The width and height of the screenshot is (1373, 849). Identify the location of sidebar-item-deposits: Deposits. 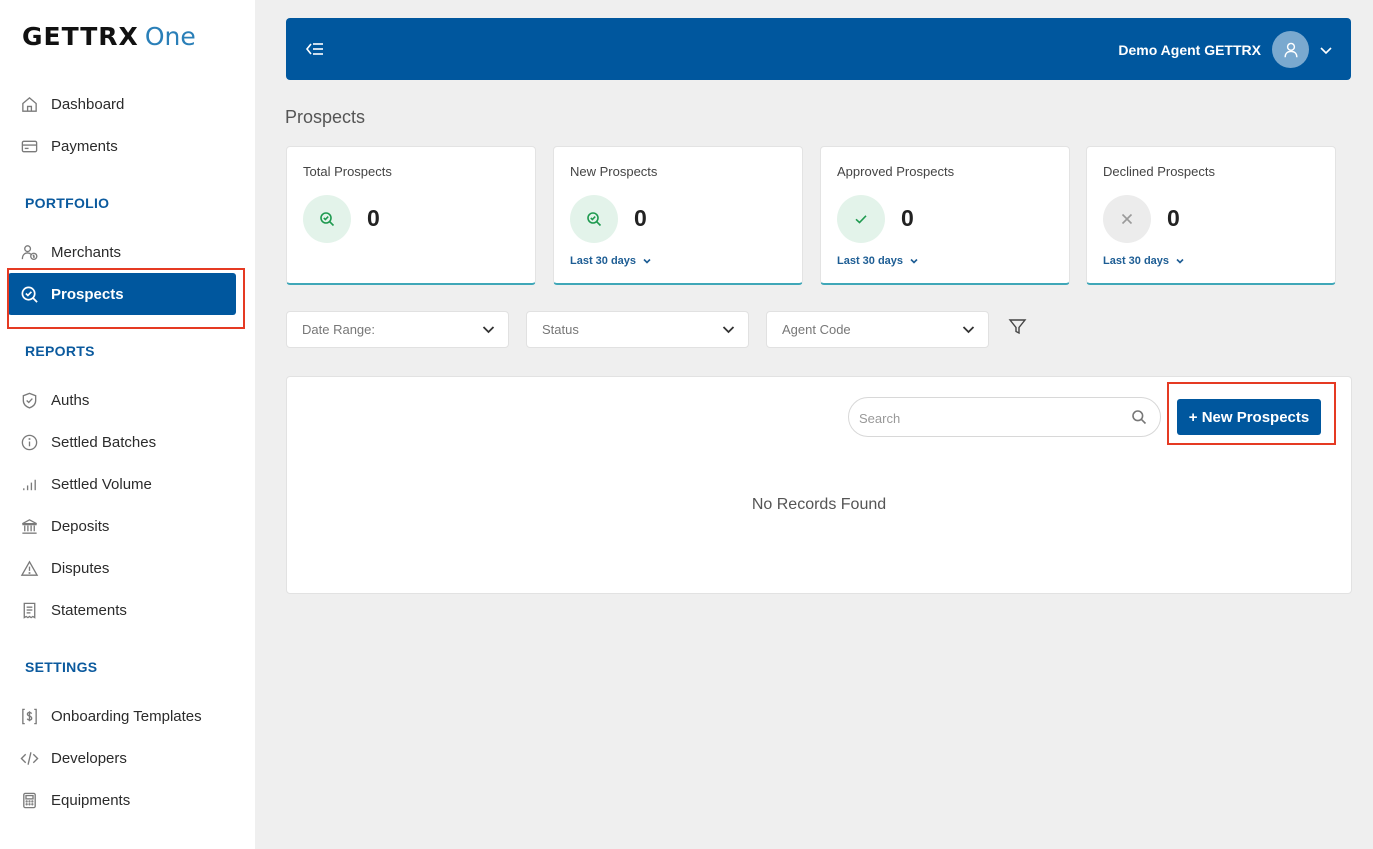
(122, 526).